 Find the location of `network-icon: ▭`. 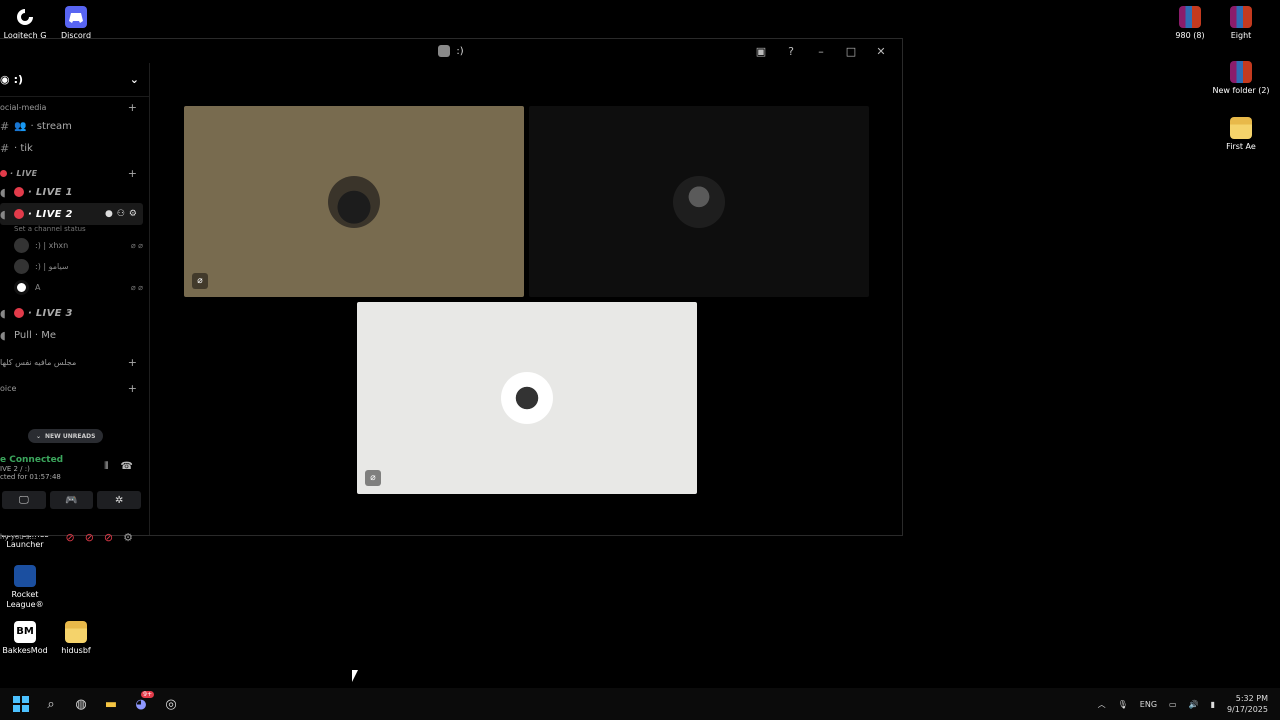

network-icon: ▭ is located at coordinates (1173, 704).